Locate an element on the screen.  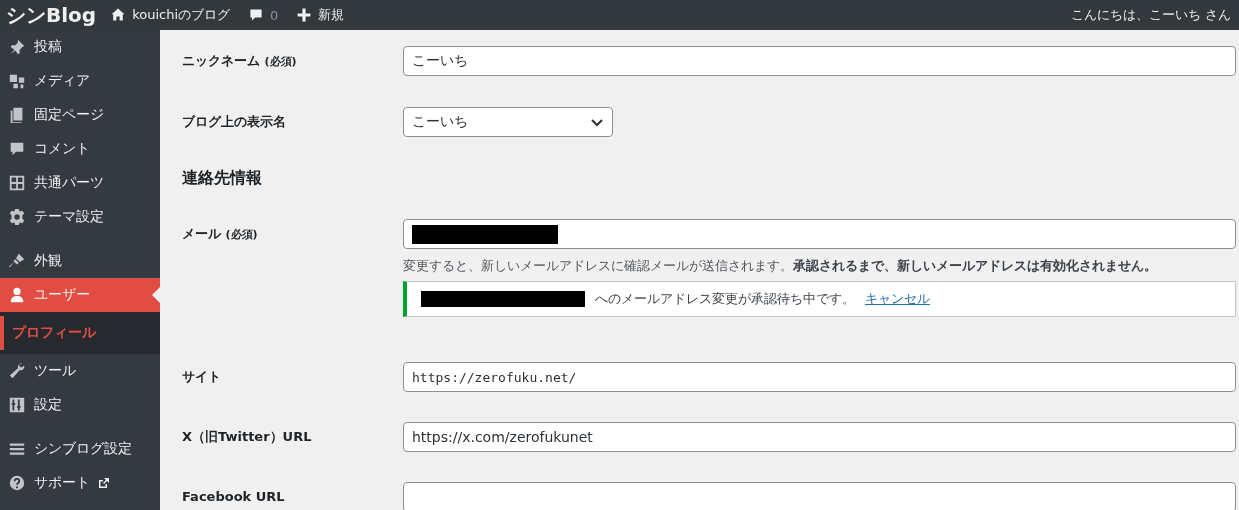
sidebar-item: コメント is located at coordinates (80, 149).